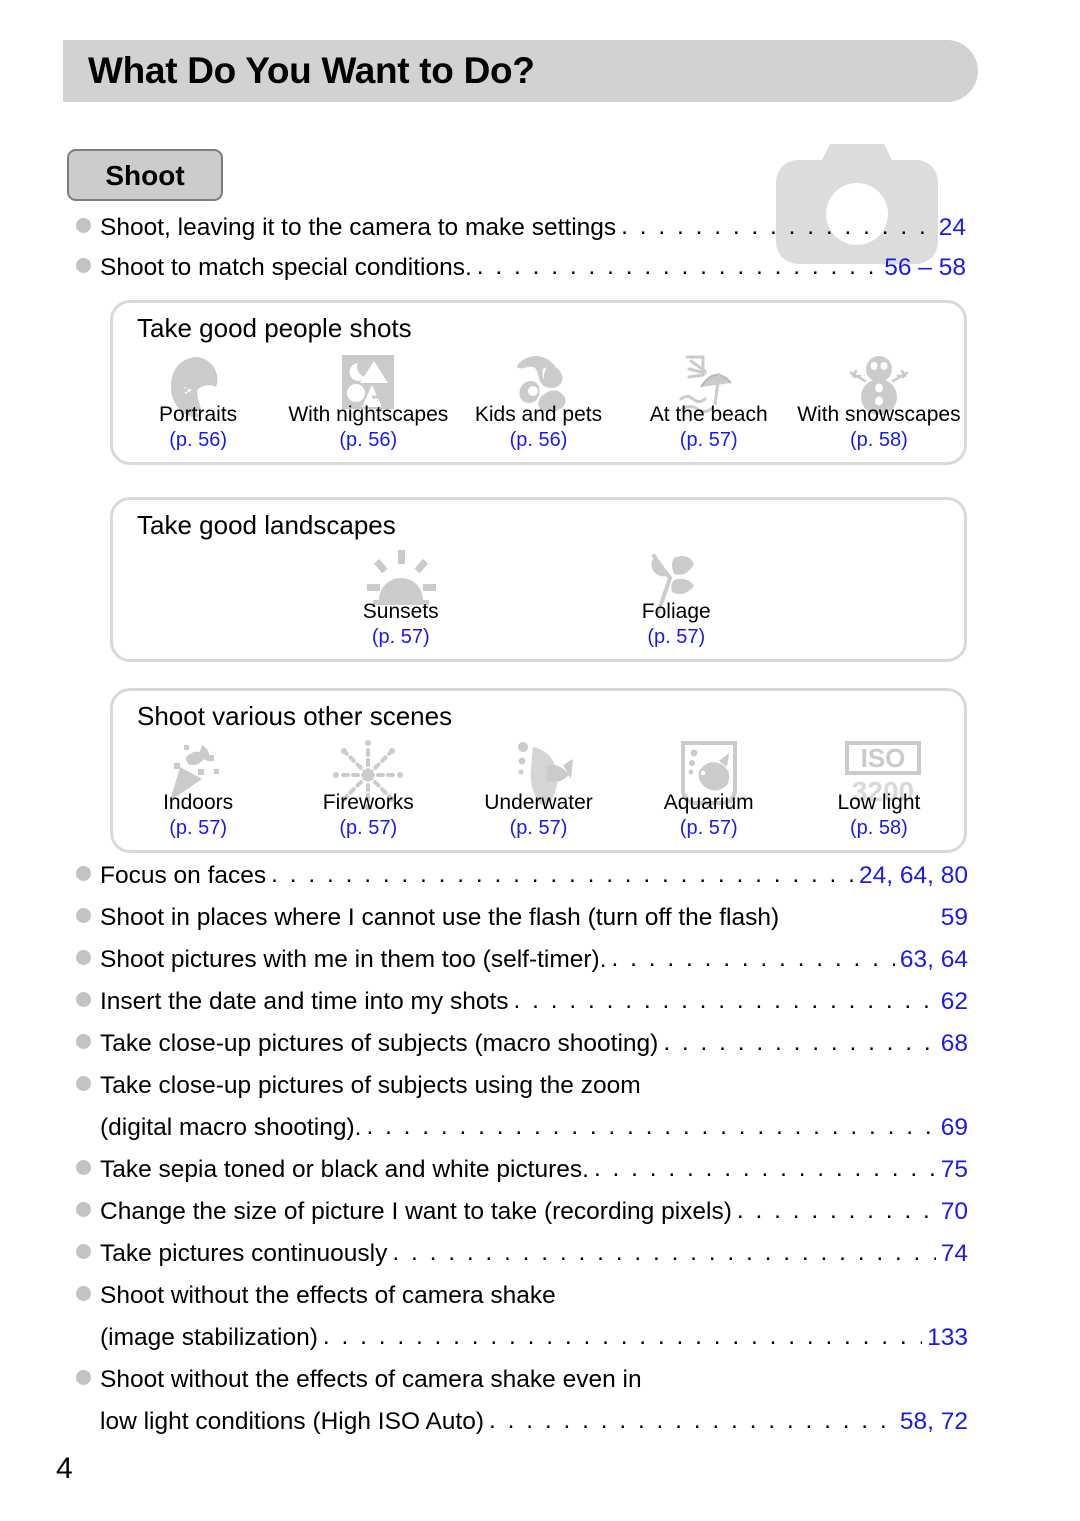 This screenshot has height=1521, width=1080. Describe the element at coordinates (244, 1253) in the screenshot. I see `list-item-label: Take pictures continuously` at that location.